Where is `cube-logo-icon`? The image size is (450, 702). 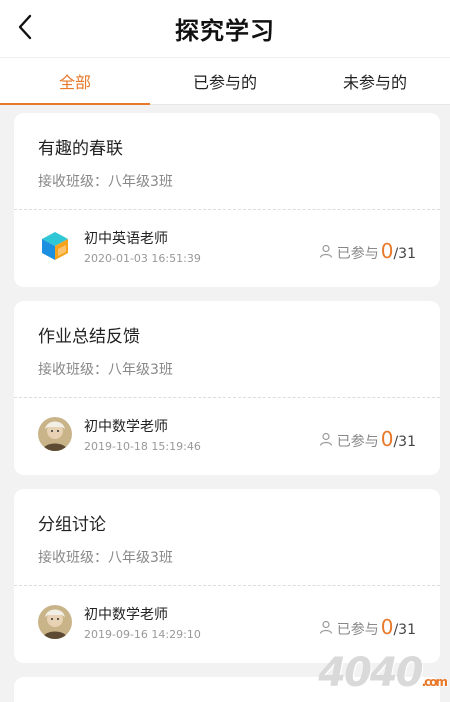
cube-logo-icon is located at coordinates (55, 246).